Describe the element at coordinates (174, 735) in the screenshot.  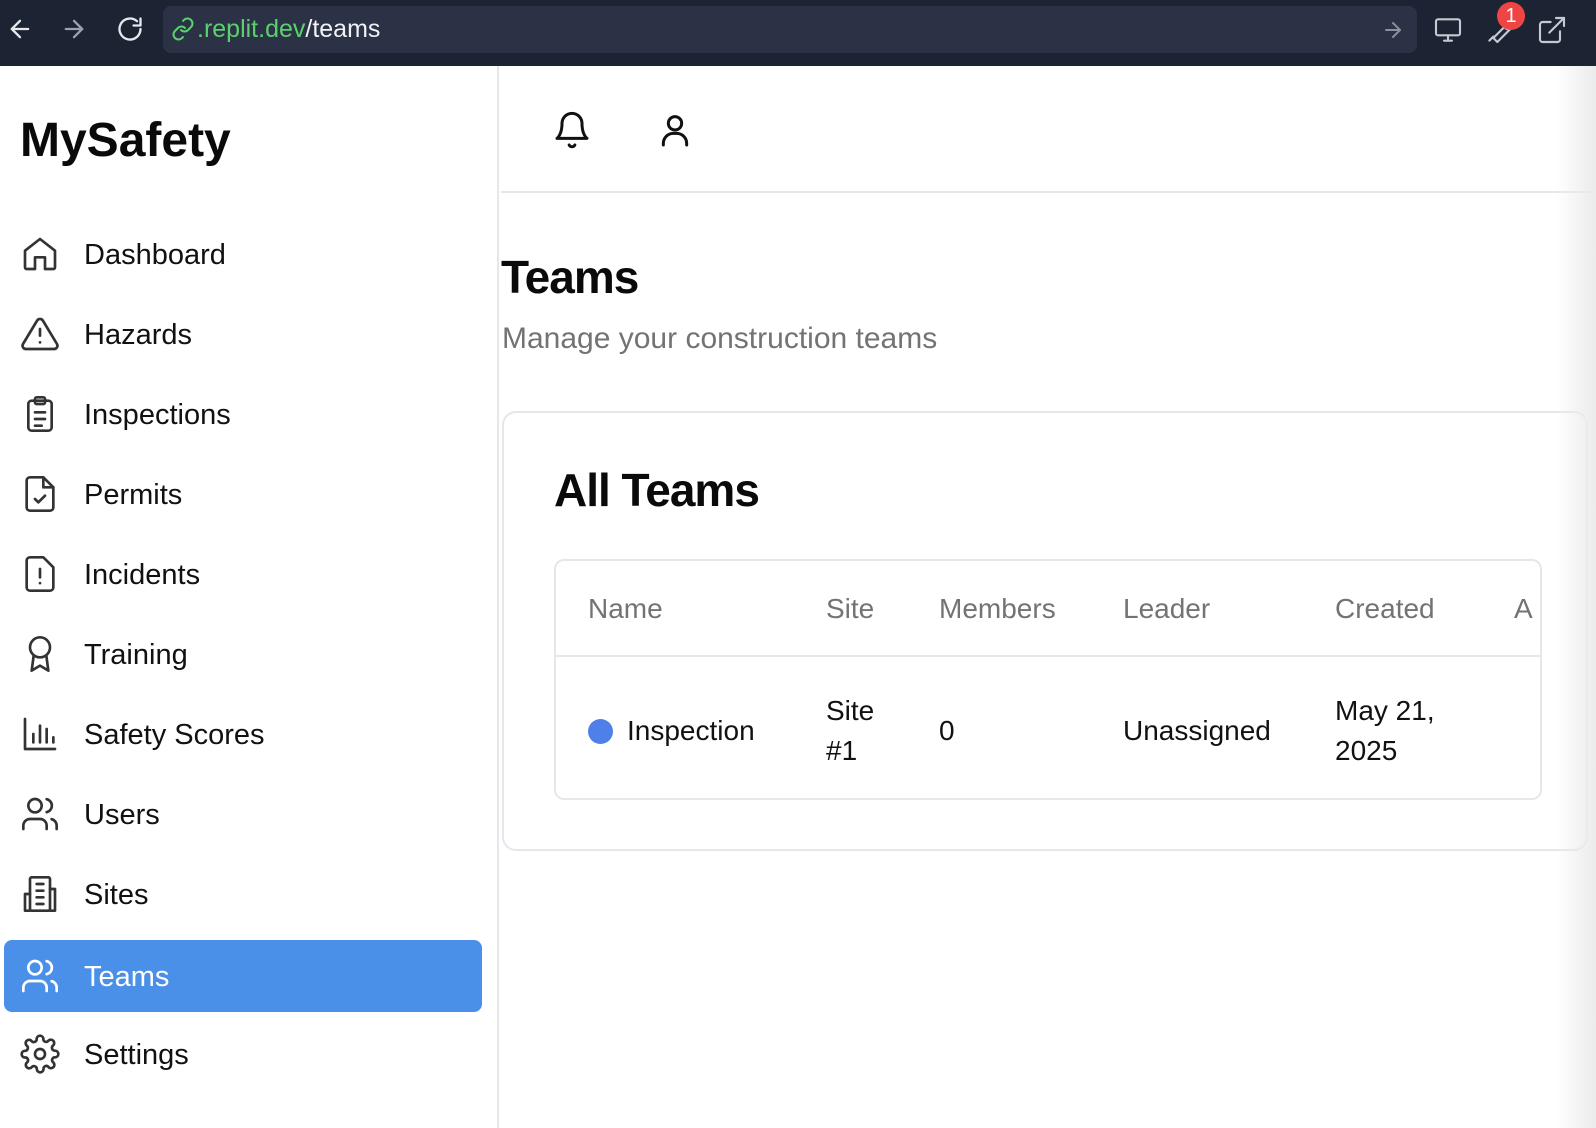
I see `sidebar-item-label: Safety Scores` at that location.